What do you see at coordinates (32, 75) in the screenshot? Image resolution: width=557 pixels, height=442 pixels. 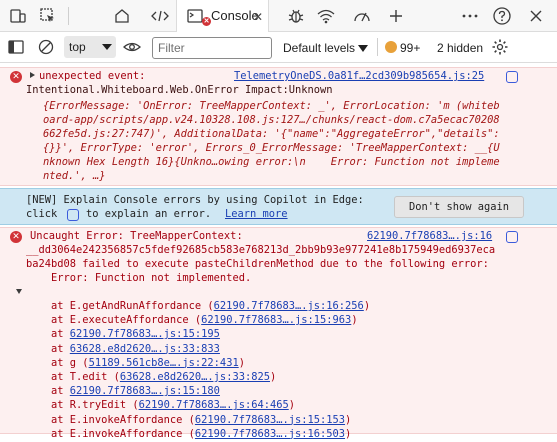 I see `expand-triangle-icon` at bounding box center [32, 75].